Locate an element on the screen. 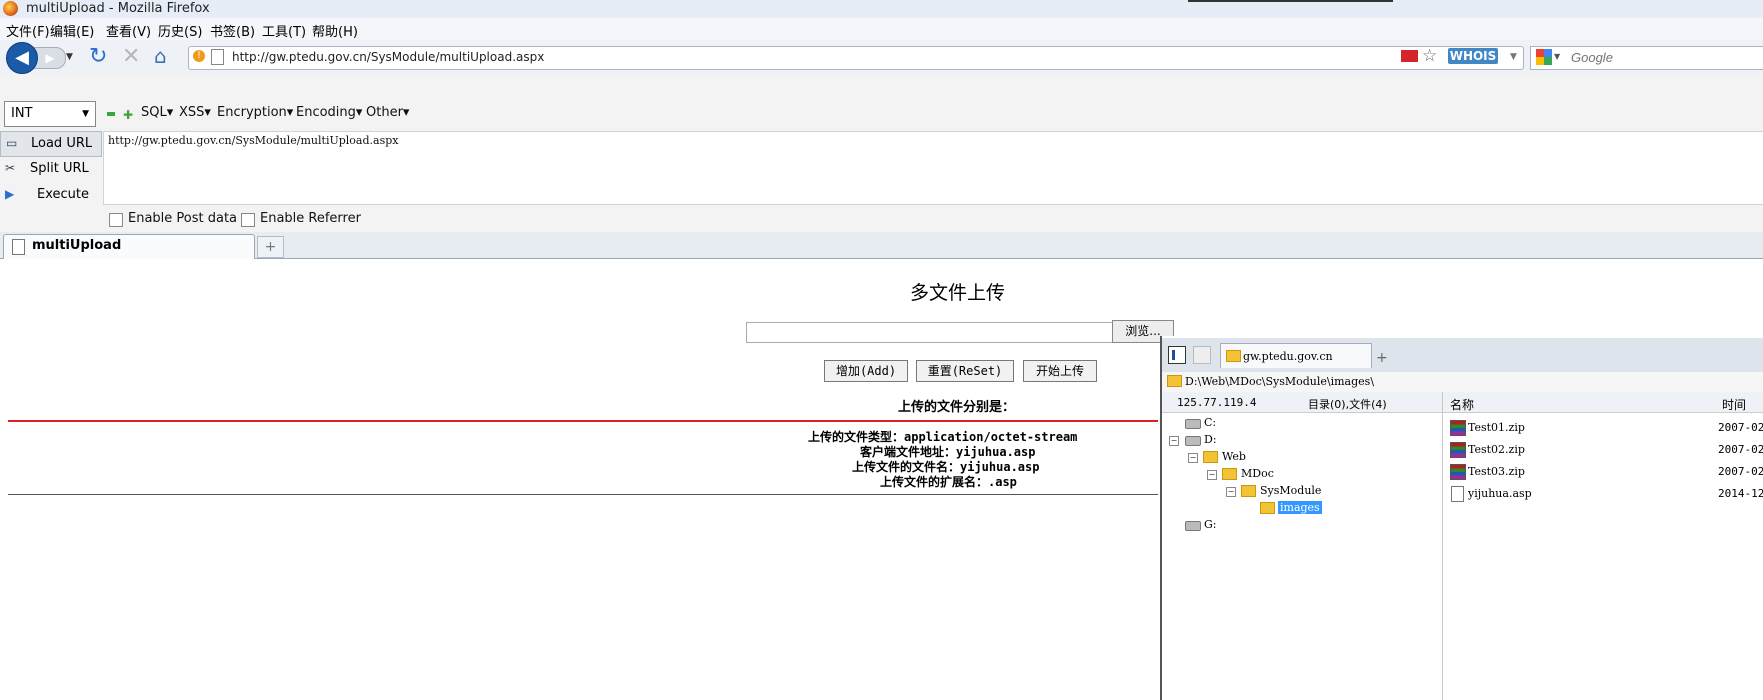 The height and width of the screenshot is (700, 1763). tree-item-web: Web is located at coordinates (1234, 456).